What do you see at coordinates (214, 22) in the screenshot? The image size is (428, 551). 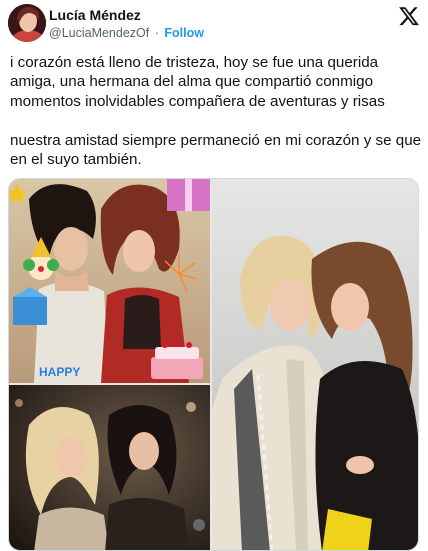 I see `tweet-header: Lucía Méndez @LuciaMendezOf · Follow` at bounding box center [214, 22].